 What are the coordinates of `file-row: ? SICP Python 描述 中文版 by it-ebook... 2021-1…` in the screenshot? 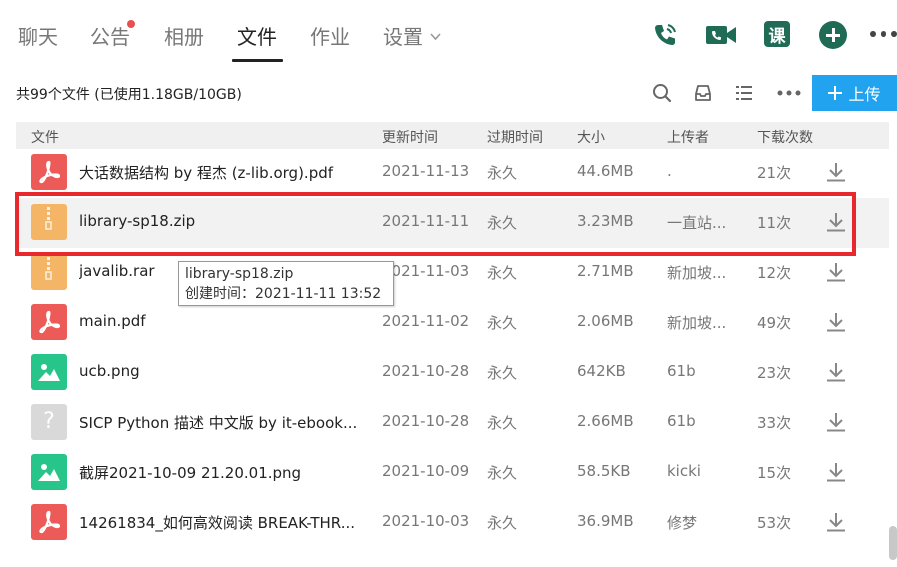 It's located at (452, 423).